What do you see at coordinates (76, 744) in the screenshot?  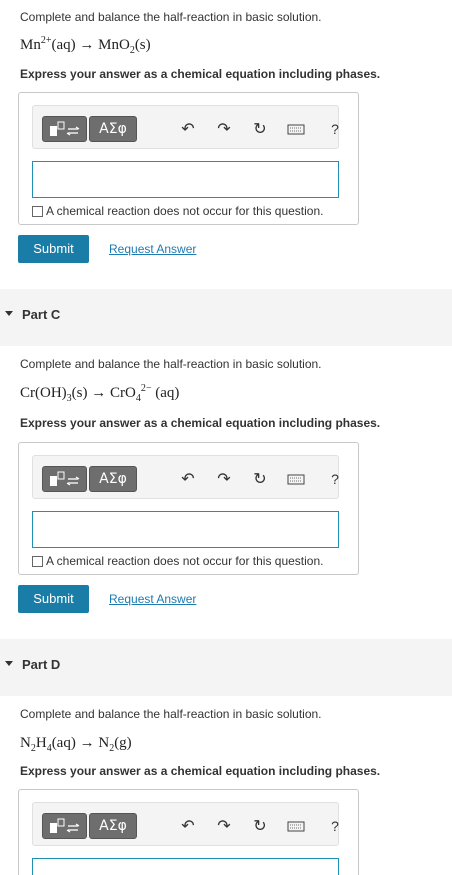 I see `part-d-equation: N2H4(aq) → N2(g)` at bounding box center [76, 744].